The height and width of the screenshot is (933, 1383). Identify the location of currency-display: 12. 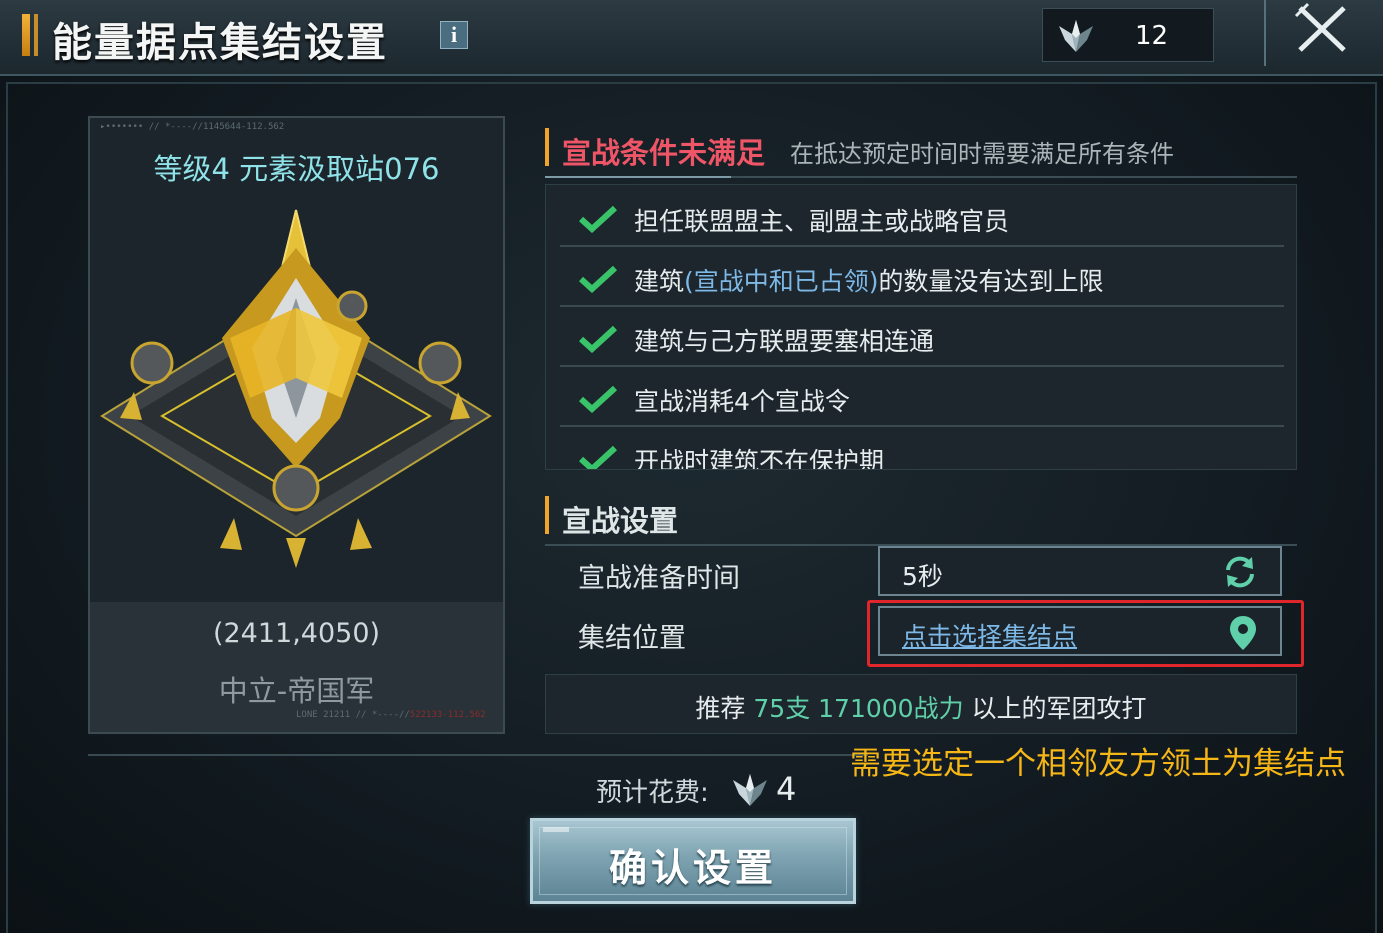
(1128, 35).